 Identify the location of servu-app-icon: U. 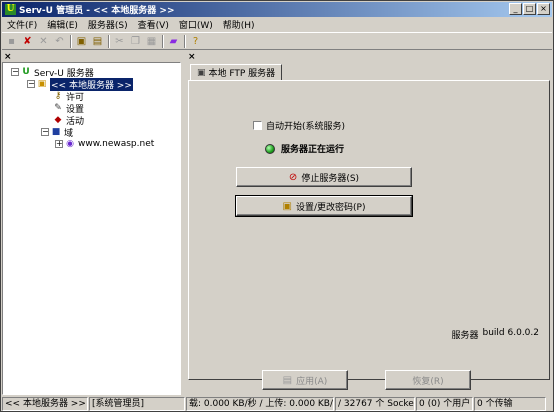
(10, 9).